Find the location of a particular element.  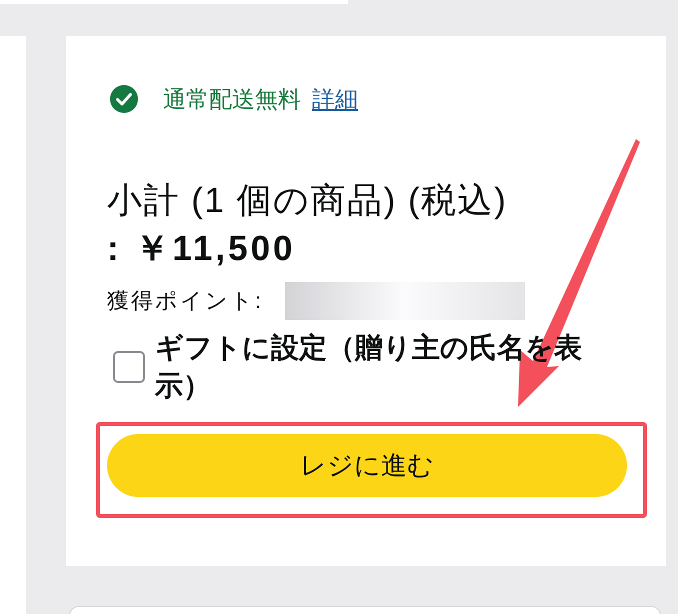

free-shipping-text: 通常配送無料 is located at coordinates (232, 99).